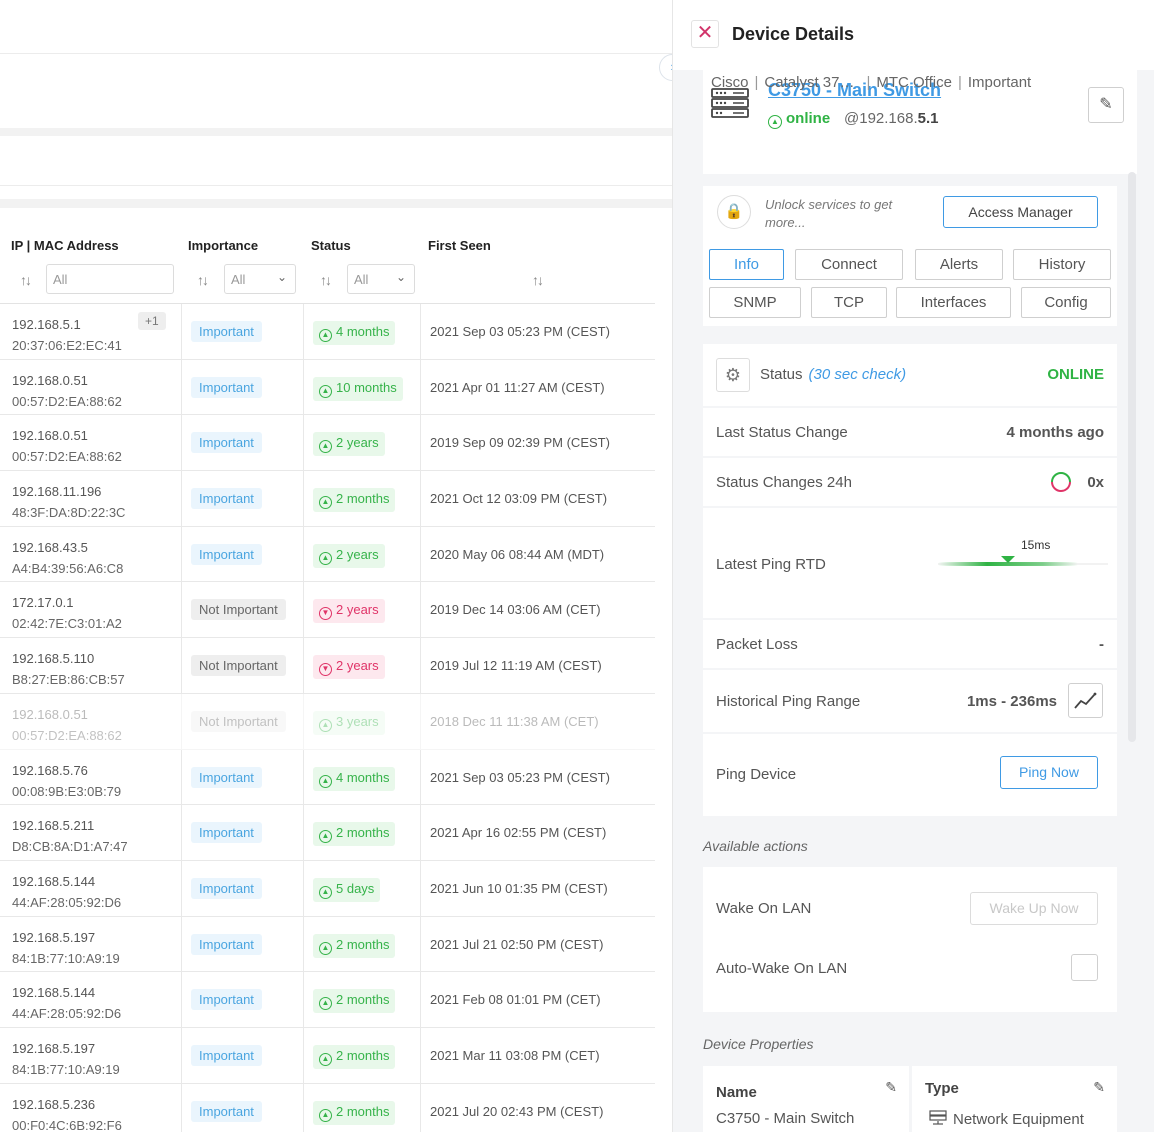  Describe the element at coordinates (50, 380) in the screenshot. I see `ip-address: 192.168.0.51` at that location.